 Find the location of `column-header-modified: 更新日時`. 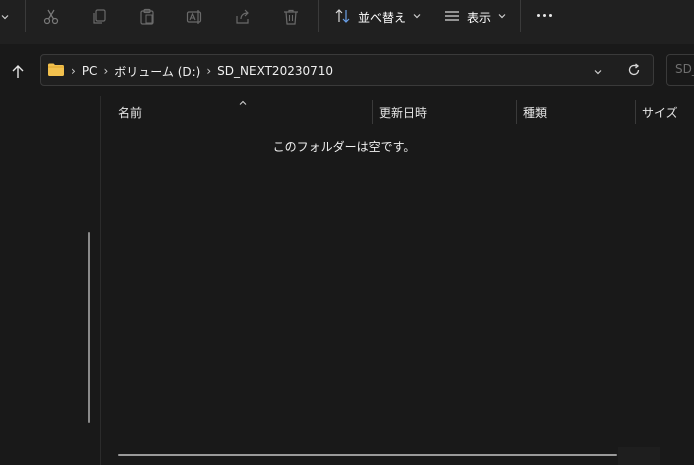

column-header-modified: 更新日時 is located at coordinates (403, 112).